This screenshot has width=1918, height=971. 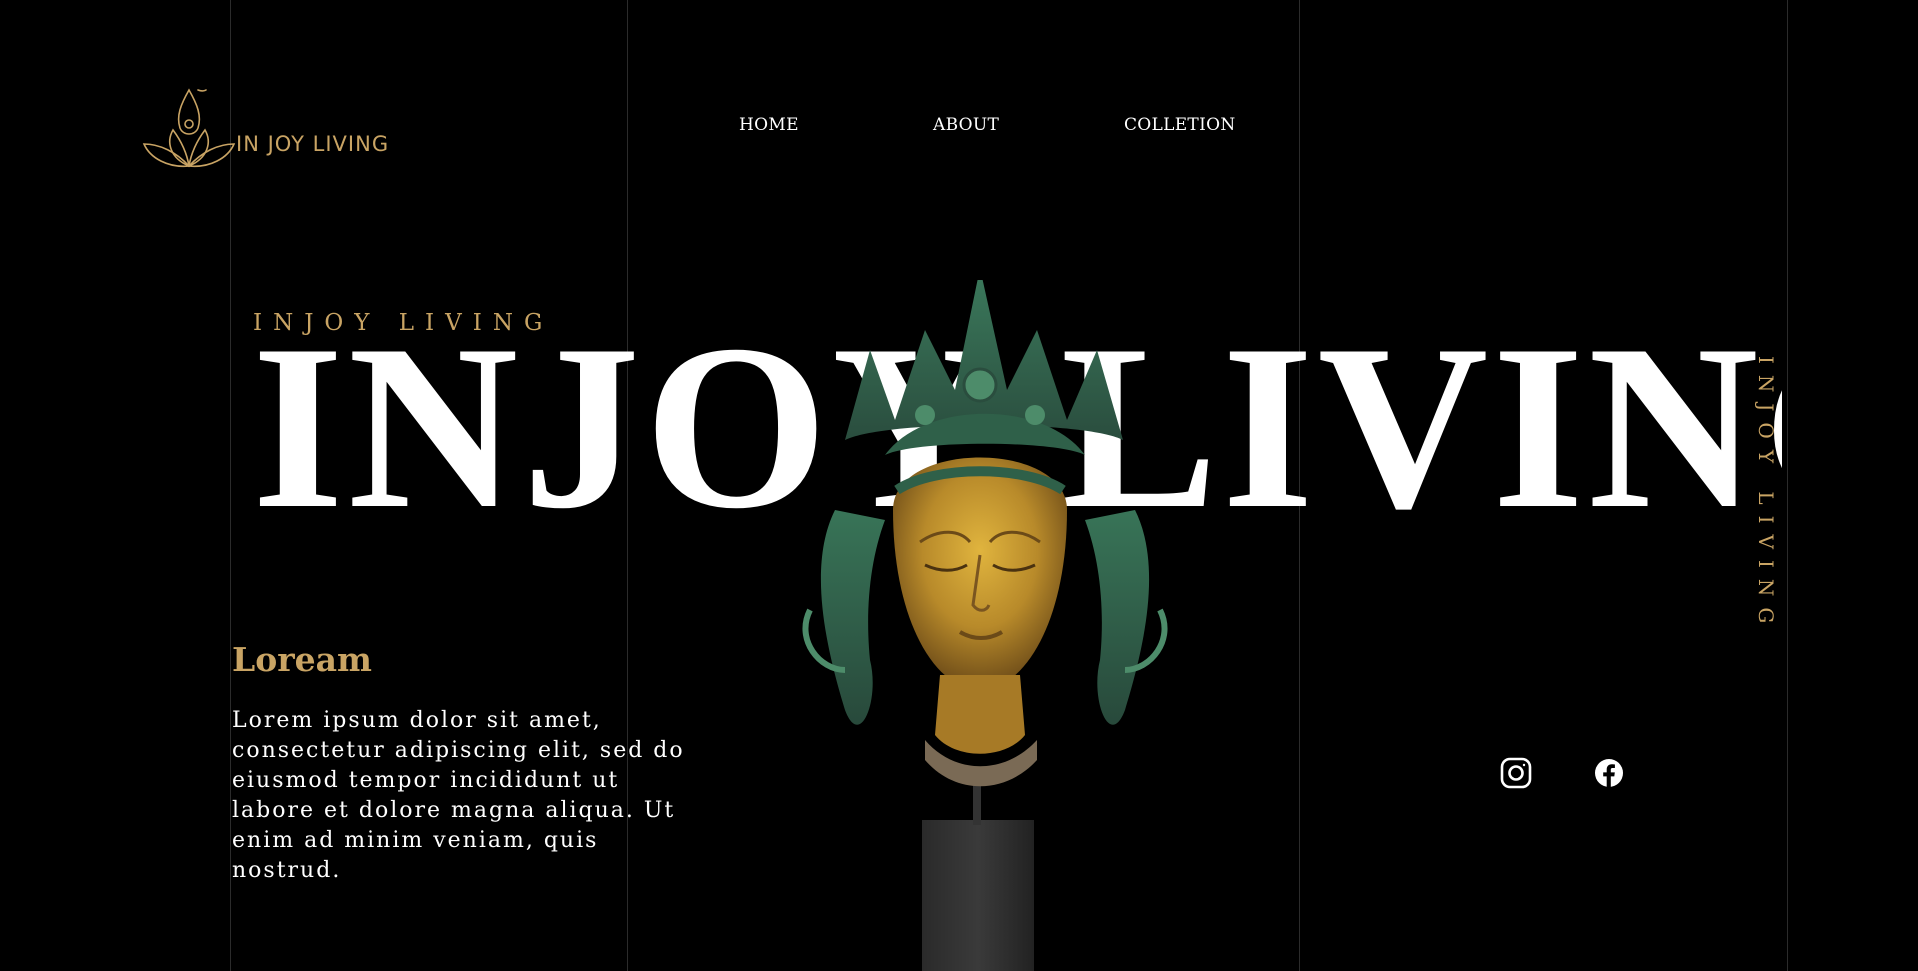 What do you see at coordinates (1609, 773) in the screenshot?
I see `facebook-icon` at bounding box center [1609, 773].